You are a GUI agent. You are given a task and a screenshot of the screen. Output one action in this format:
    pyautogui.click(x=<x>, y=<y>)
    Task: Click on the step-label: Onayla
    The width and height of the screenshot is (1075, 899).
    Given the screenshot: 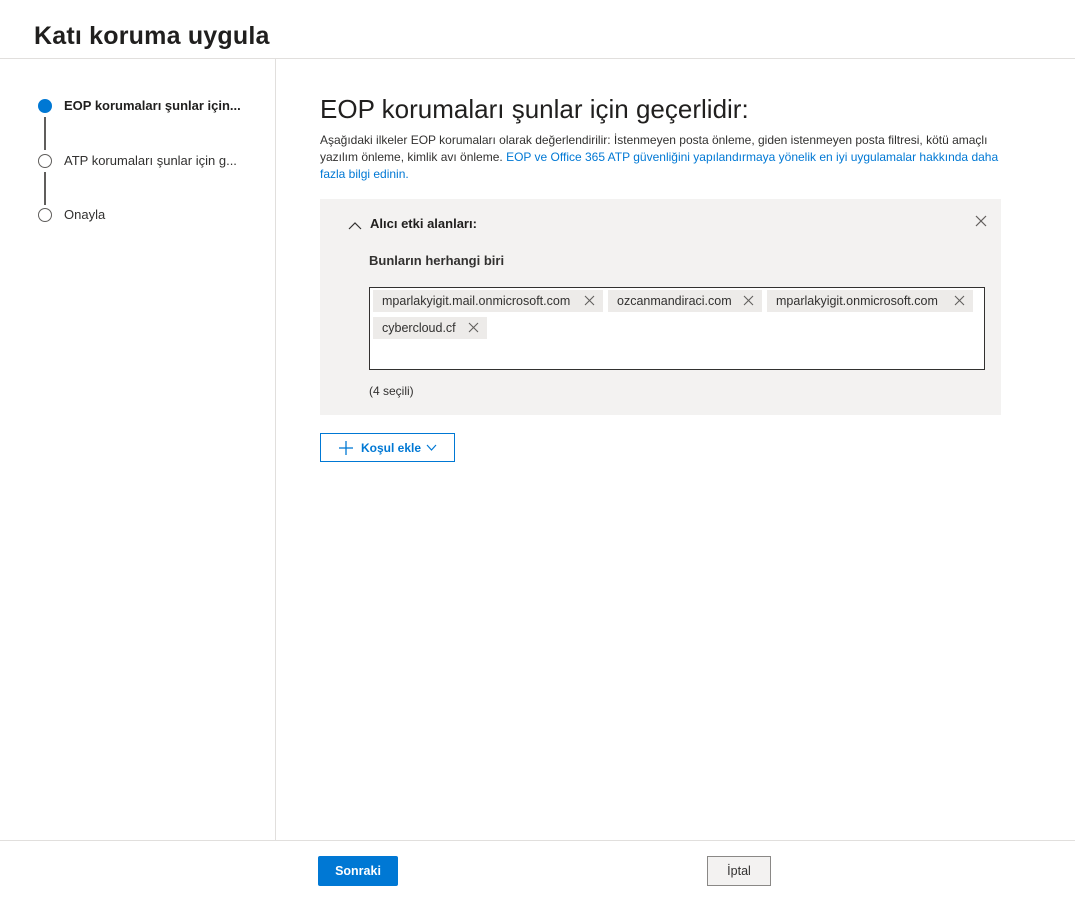 What is the action you would take?
    pyautogui.click(x=85, y=214)
    